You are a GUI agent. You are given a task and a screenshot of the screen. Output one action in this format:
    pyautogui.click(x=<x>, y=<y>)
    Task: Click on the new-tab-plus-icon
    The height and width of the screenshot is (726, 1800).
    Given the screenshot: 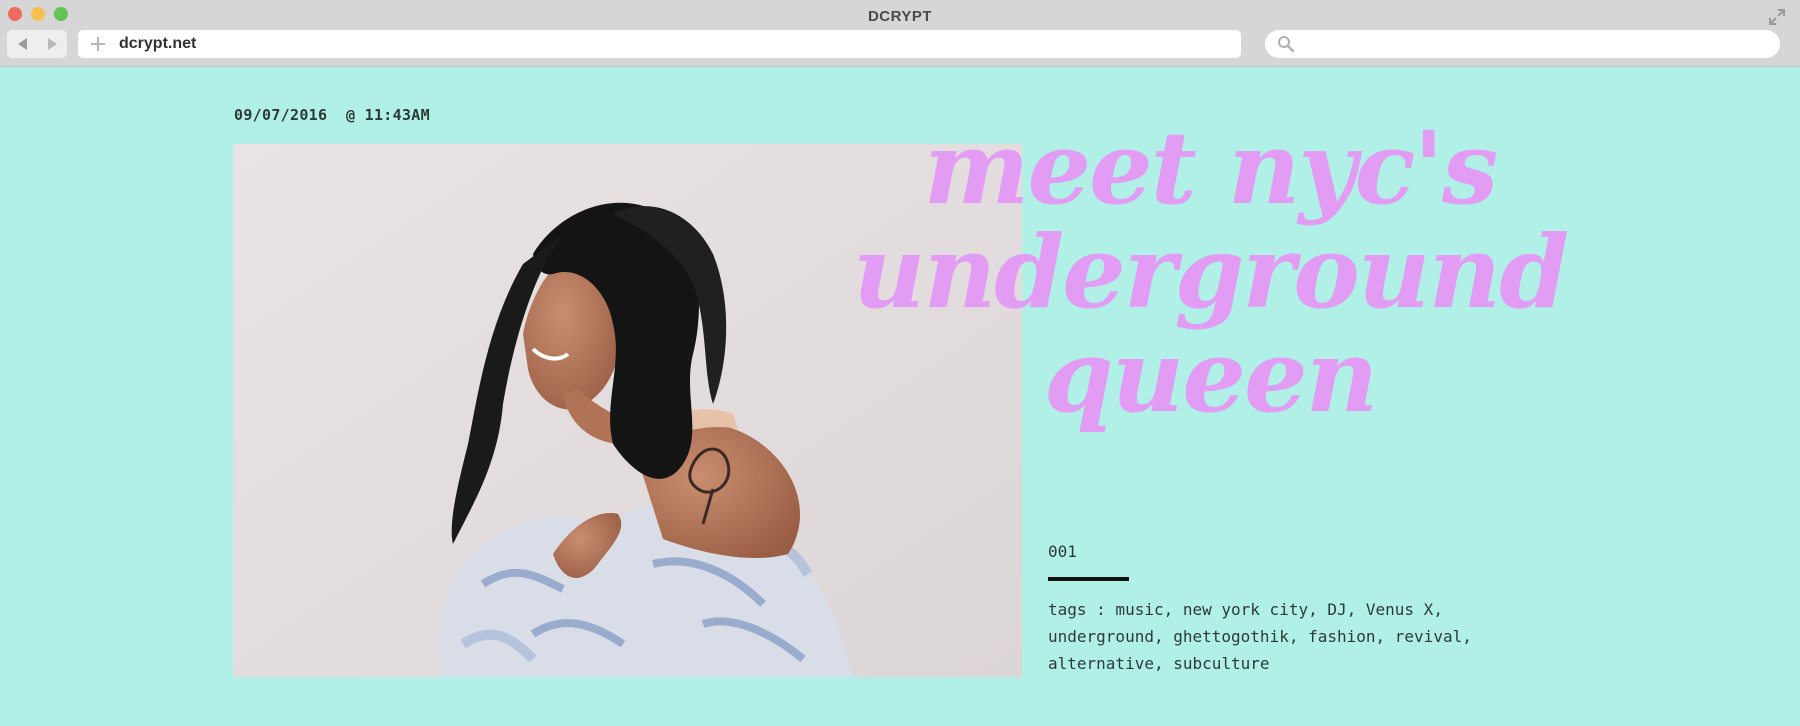 What is the action you would take?
    pyautogui.click(x=98, y=44)
    